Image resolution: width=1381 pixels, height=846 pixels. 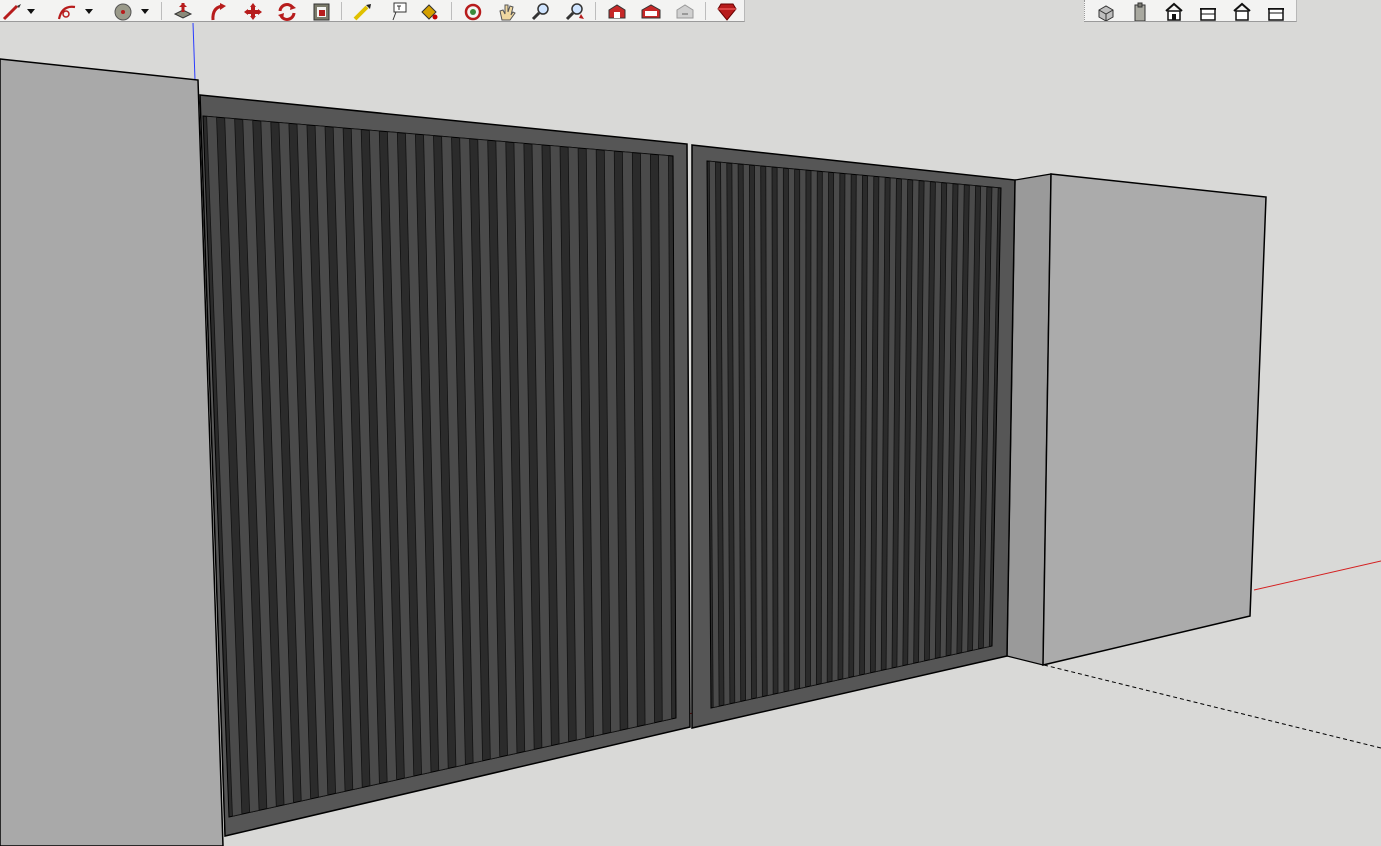 What do you see at coordinates (1276, 11) in the screenshot?
I see `left-view-icon` at bounding box center [1276, 11].